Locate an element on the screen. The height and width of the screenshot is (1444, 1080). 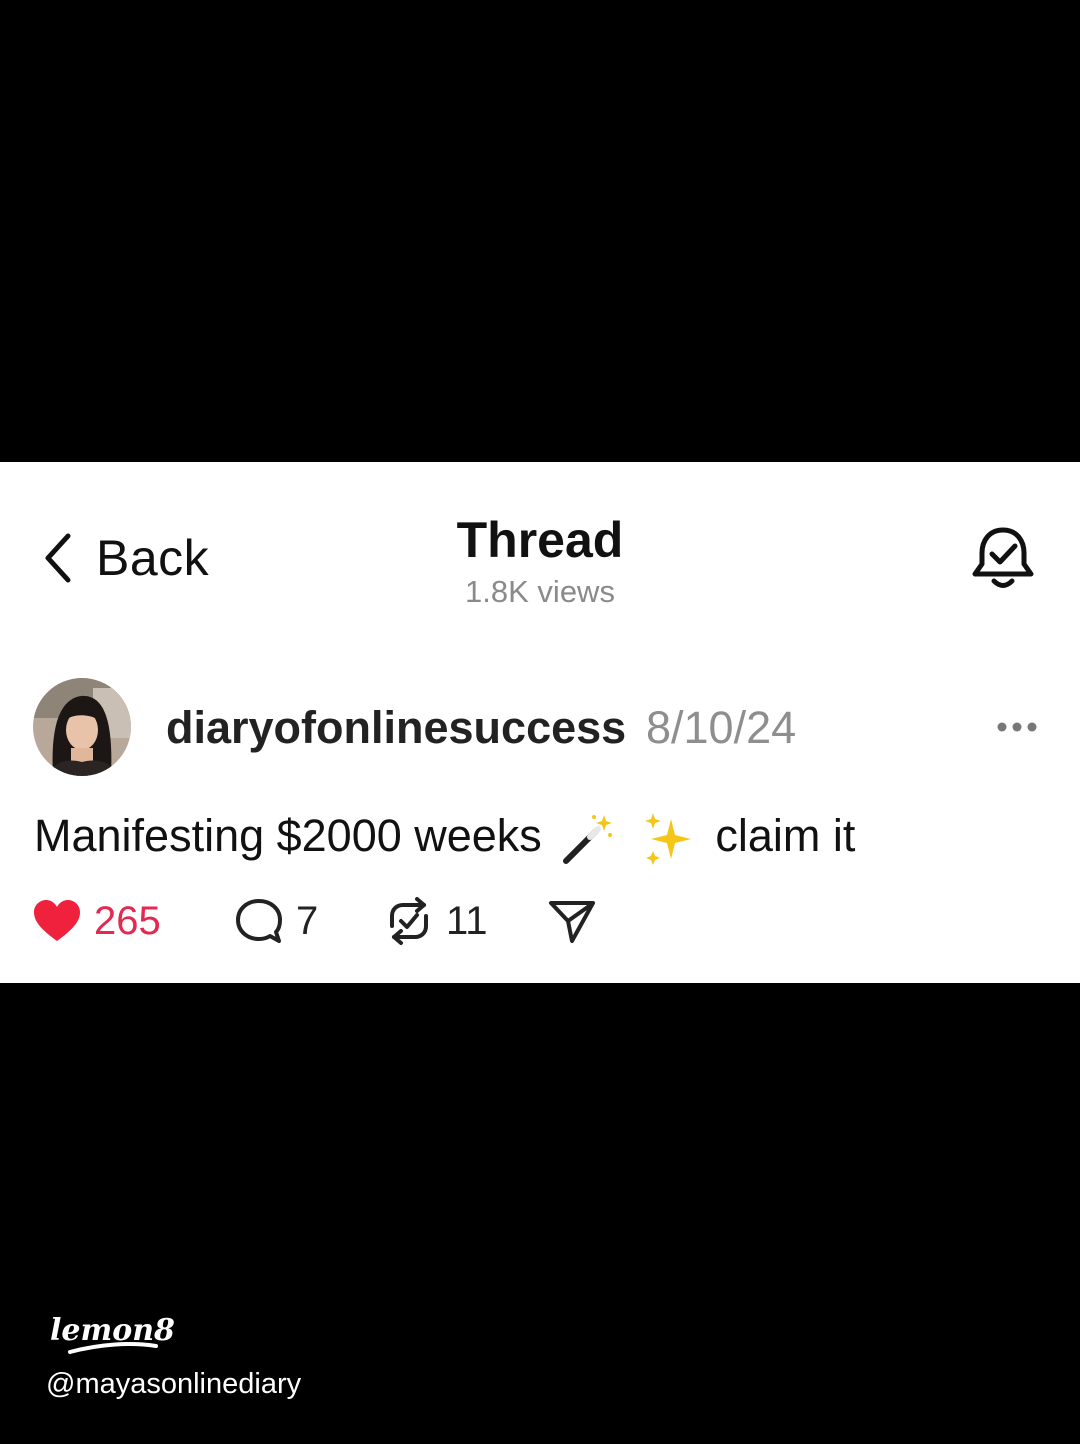
repost-count: 11 is located at coordinates (467, 920).